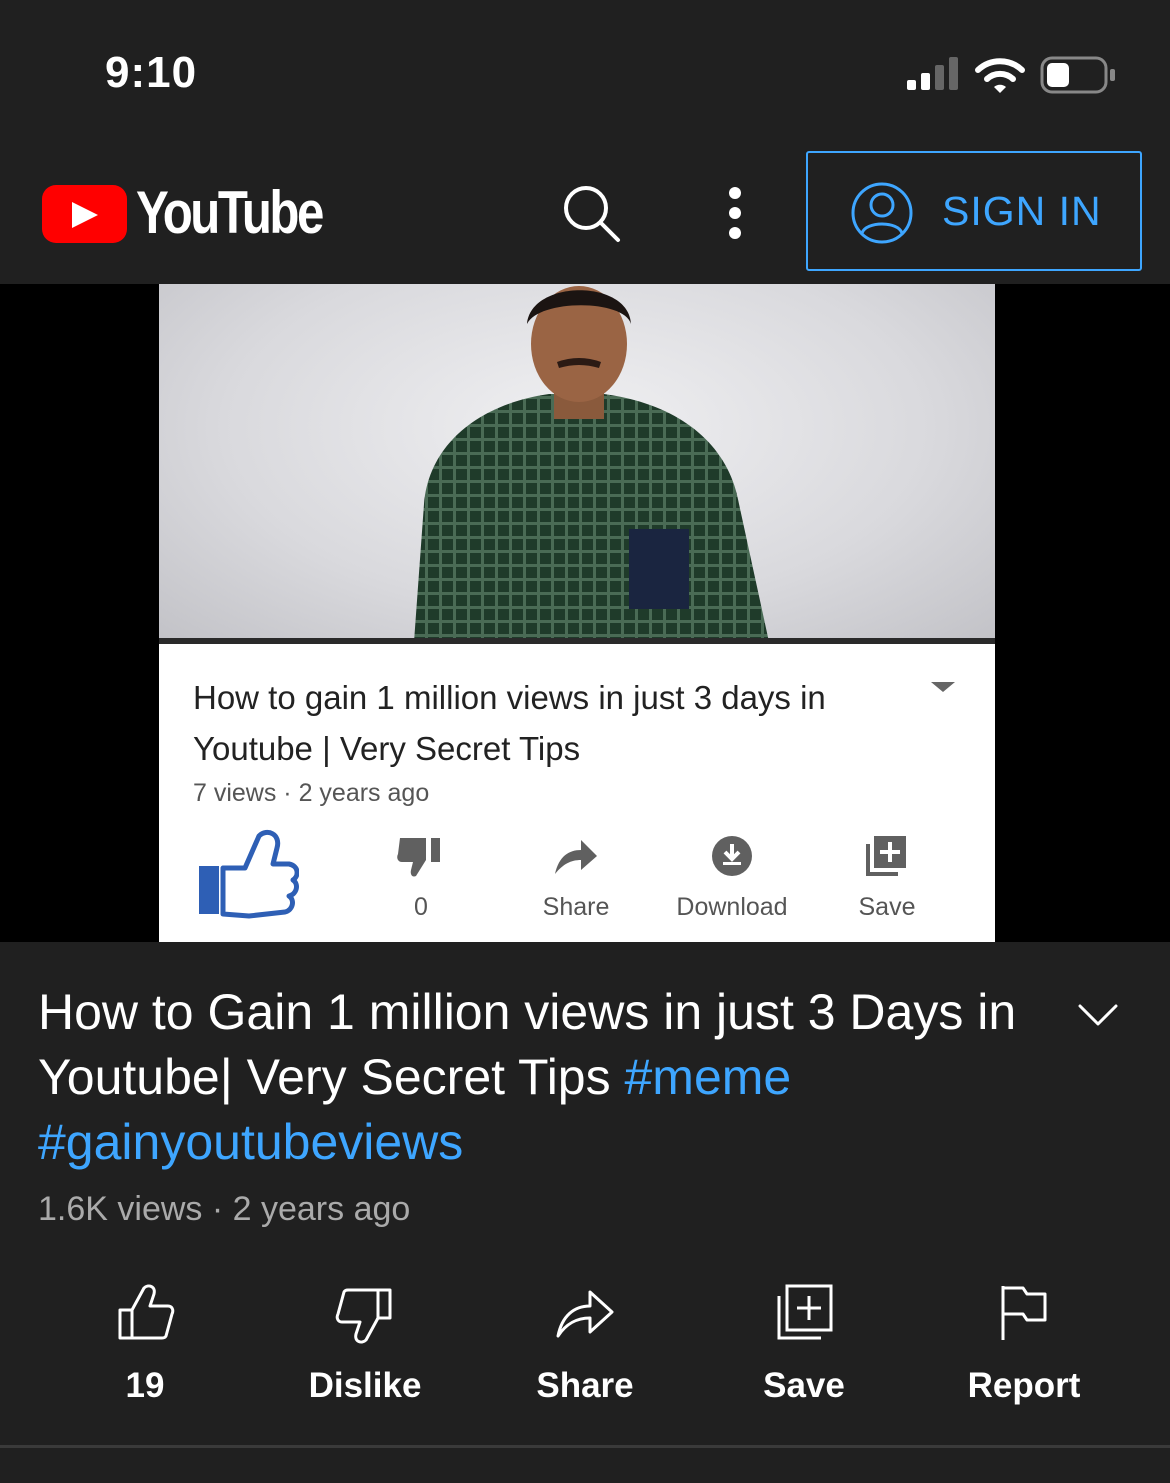 Image resolution: width=1170 pixels, height=1483 pixels. Describe the element at coordinates (804, 1385) in the screenshot. I see `save-label: Save` at that location.